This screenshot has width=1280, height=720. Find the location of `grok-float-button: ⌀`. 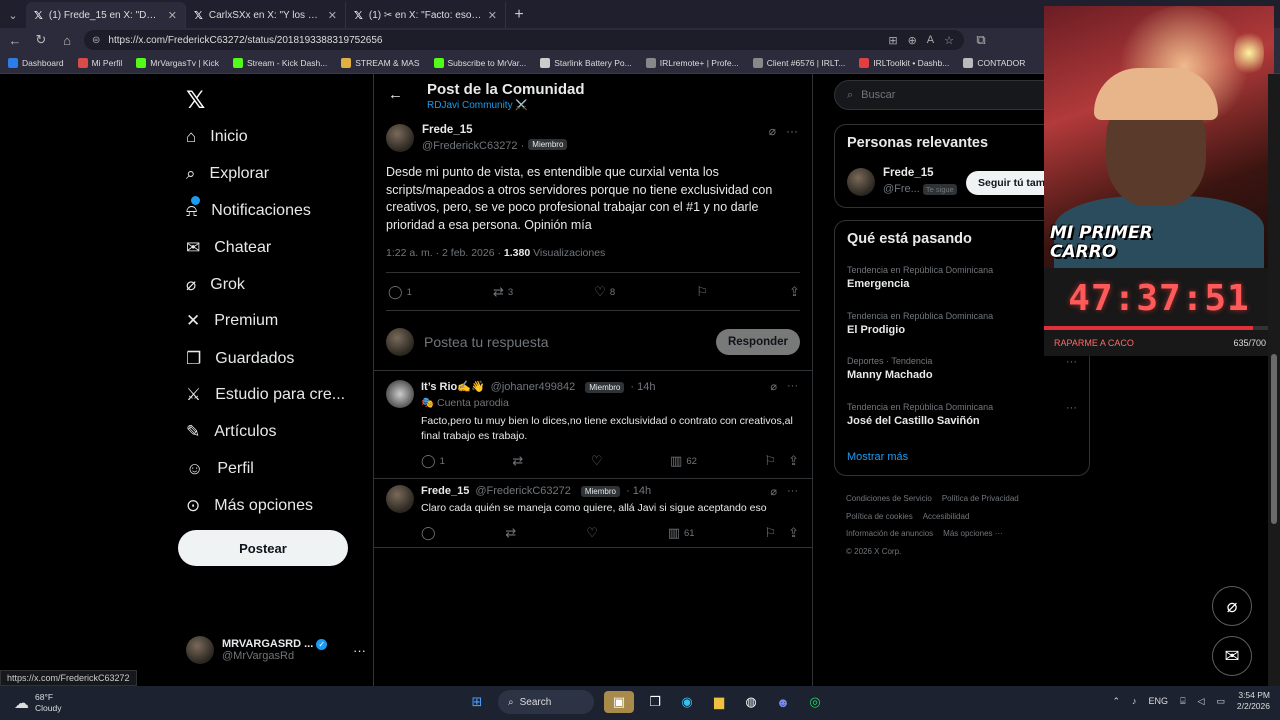

grok-float-button: ⌀ is located at coordinates (1232, 606).